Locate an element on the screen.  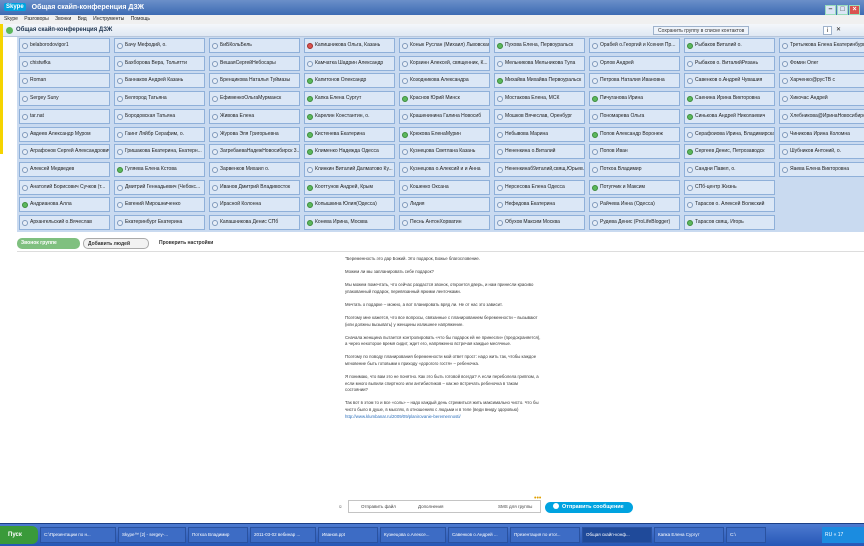
menu-conversations: Разговоры is located at coordinates (36, 19).